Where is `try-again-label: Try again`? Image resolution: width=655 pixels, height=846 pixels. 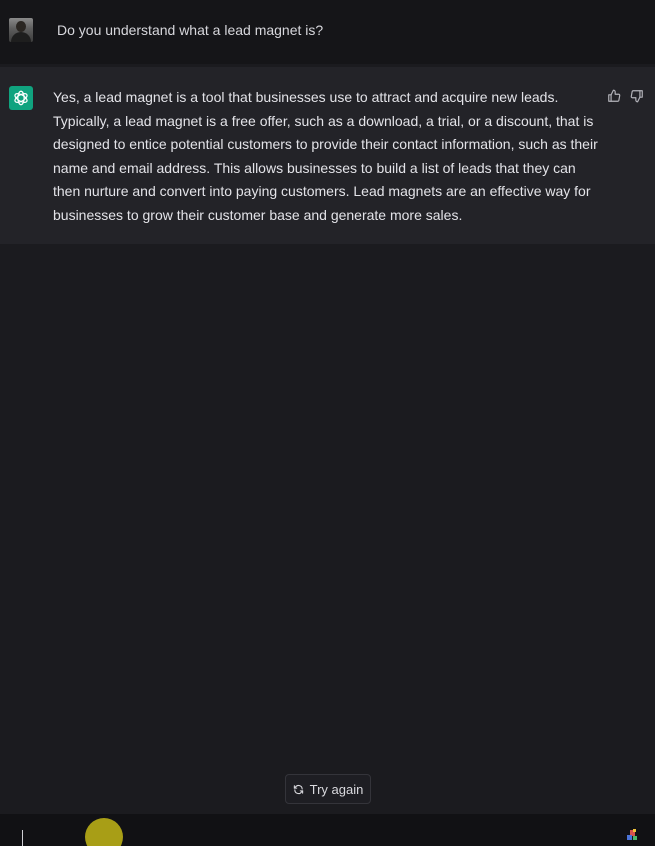 try-again-label: Try again is located at coordinates (336, 789).